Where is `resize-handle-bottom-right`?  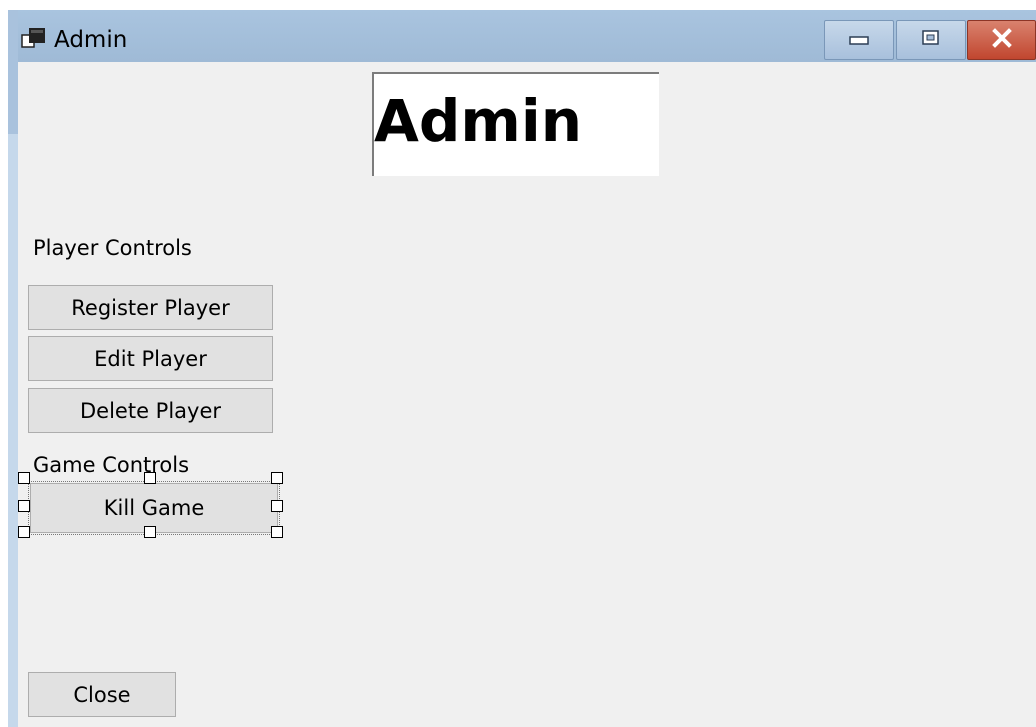
resize-handle-bottom-right is located at coordinates (277, 532).